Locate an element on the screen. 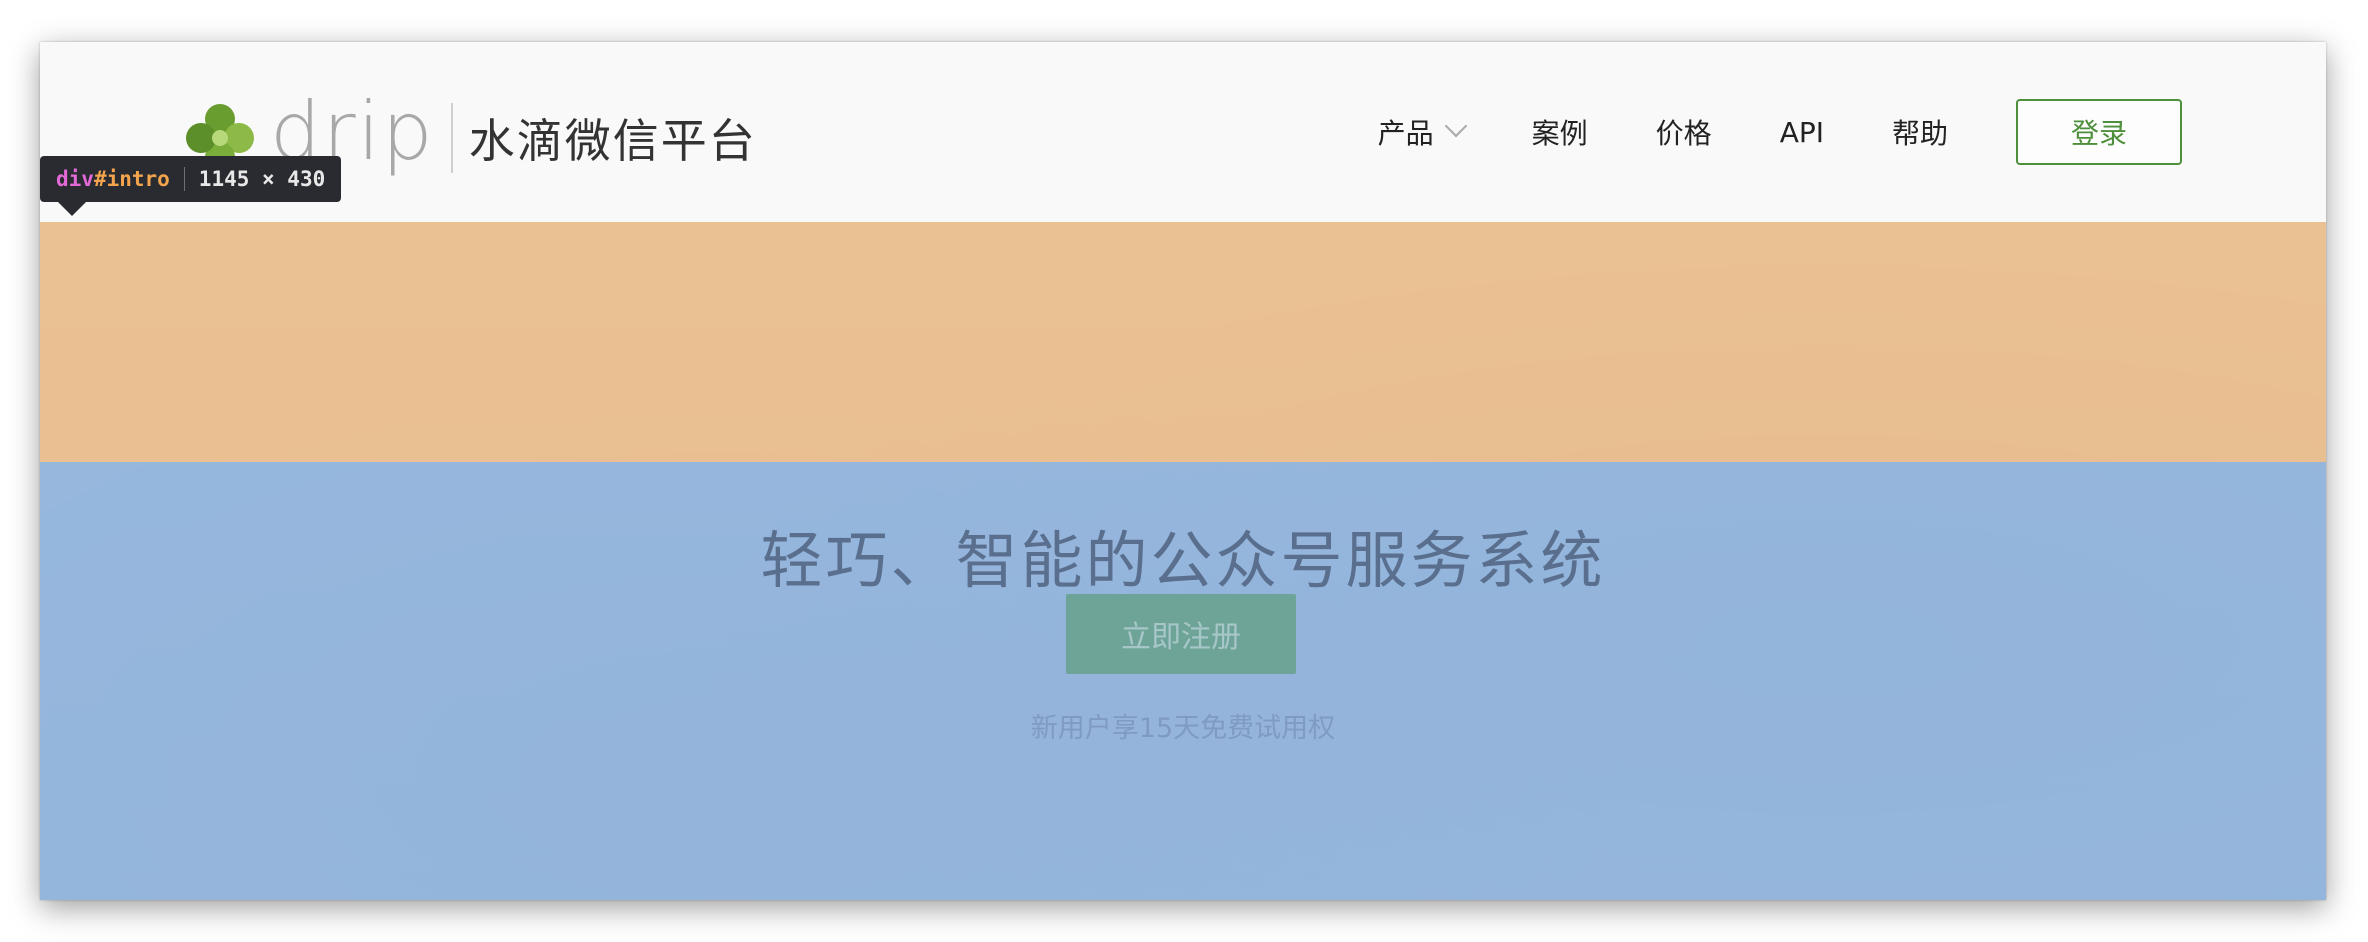 The image size is (2368, 942). signup-button: 立即注册 is located at coordinates (1181, 634).